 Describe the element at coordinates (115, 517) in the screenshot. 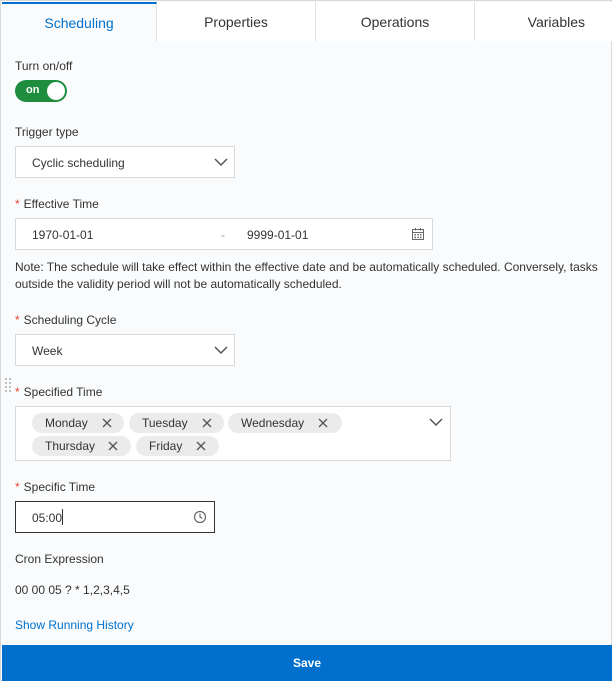

I see `specific-time-input: 05:00` at that location.